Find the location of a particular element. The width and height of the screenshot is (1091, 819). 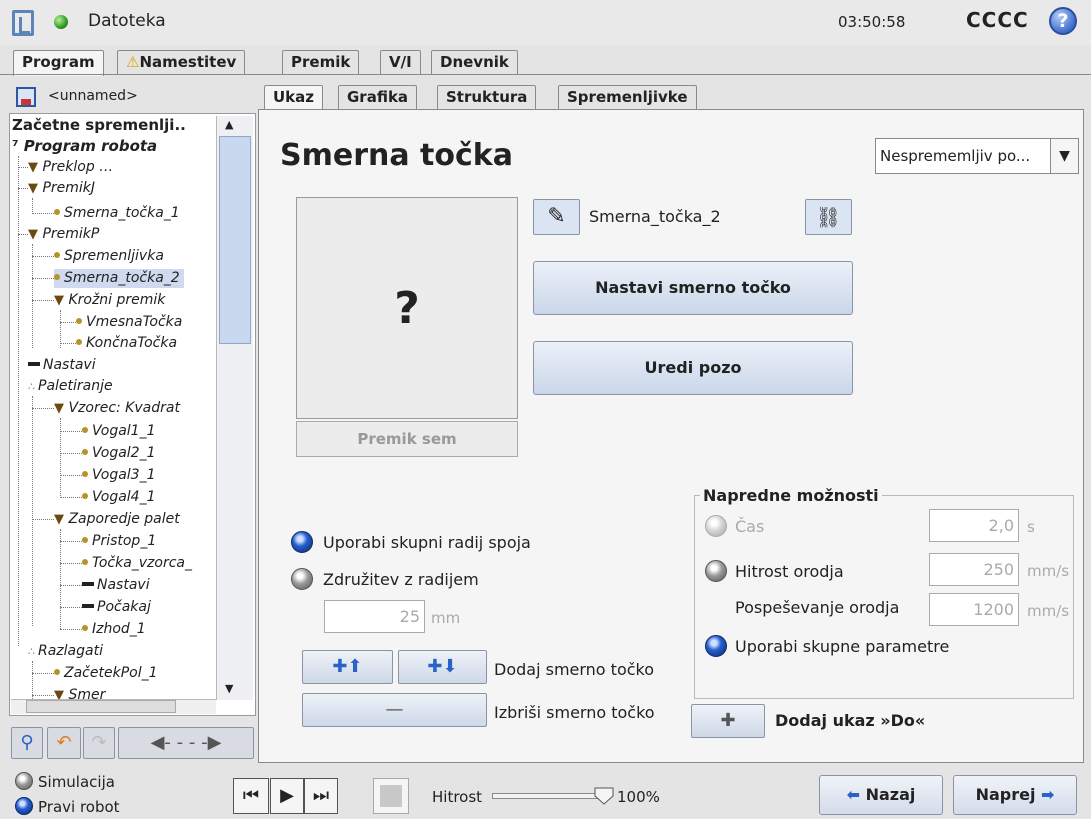

blend-shared-radio is located at coordinates (302, 542).